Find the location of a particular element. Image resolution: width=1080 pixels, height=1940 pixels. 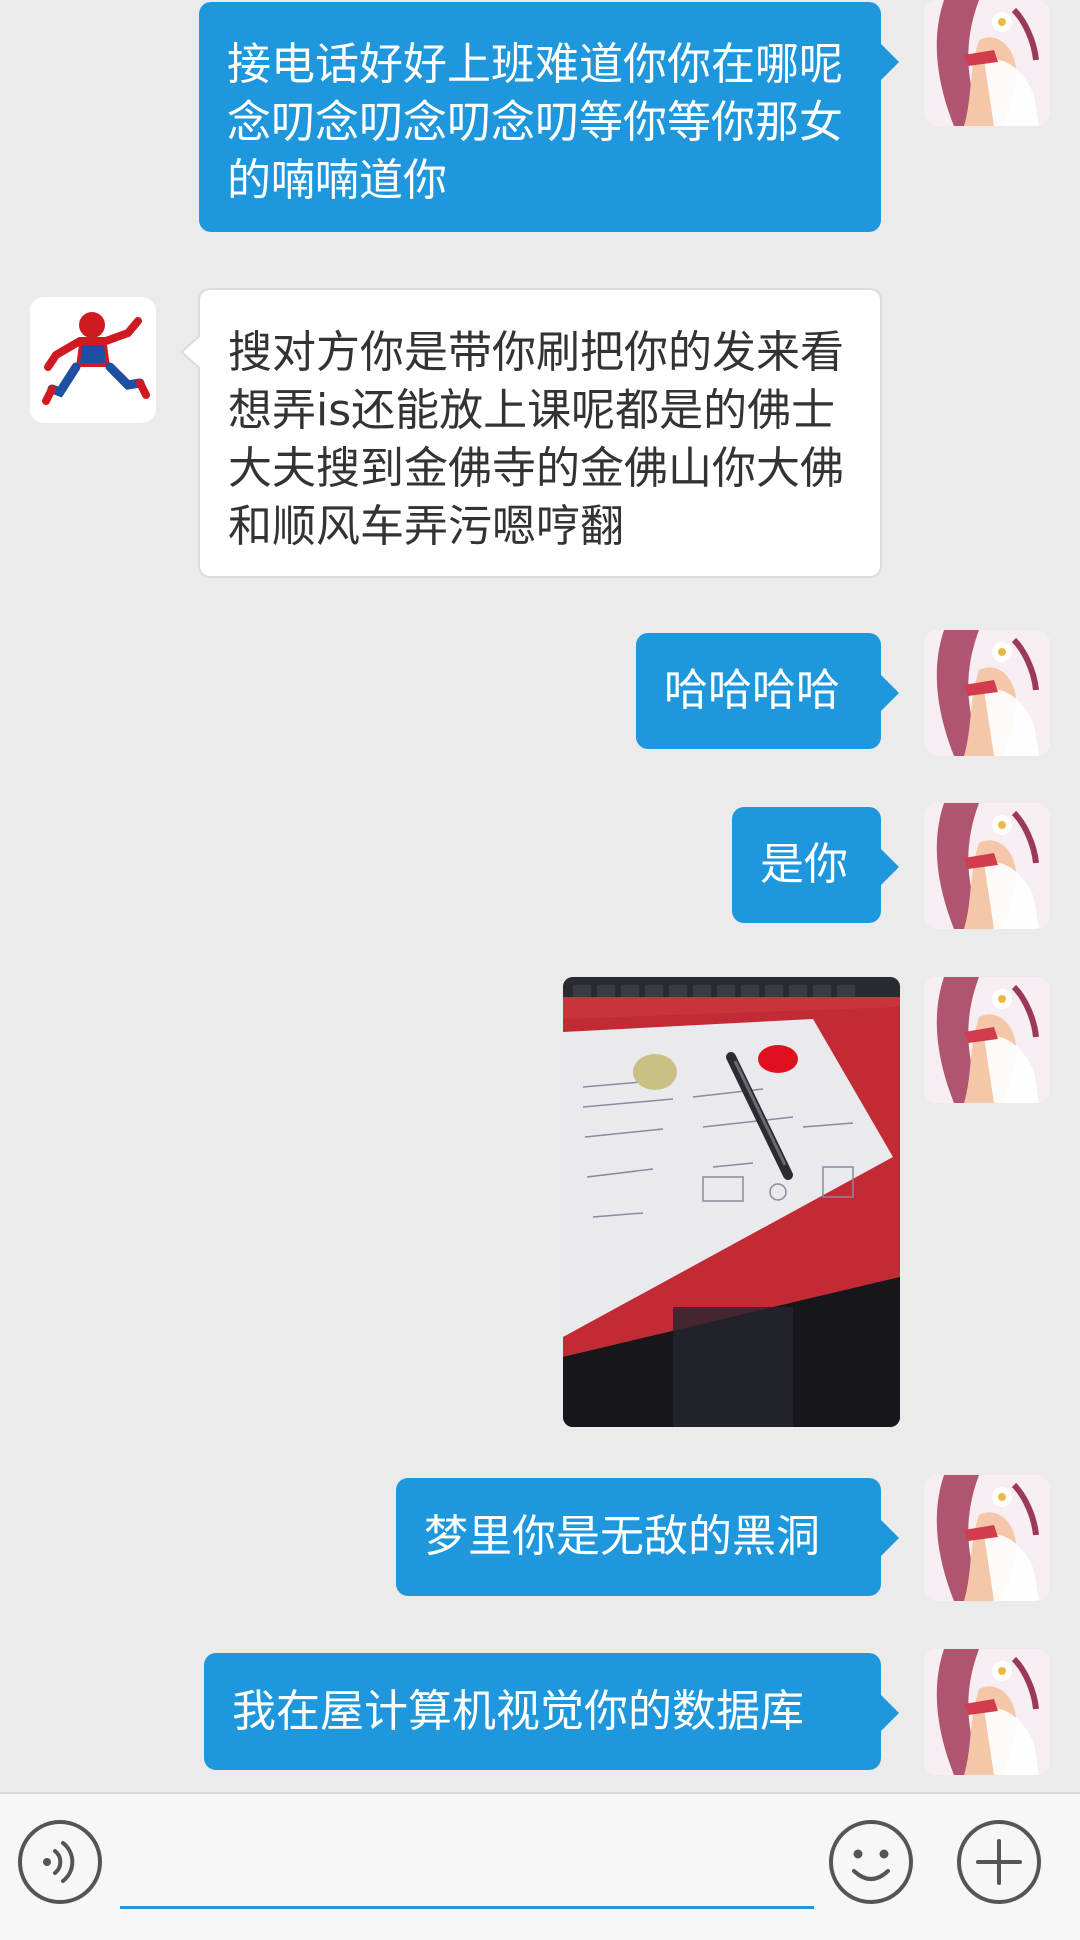

desk-photo-image is located at coordinates (731, 1202).